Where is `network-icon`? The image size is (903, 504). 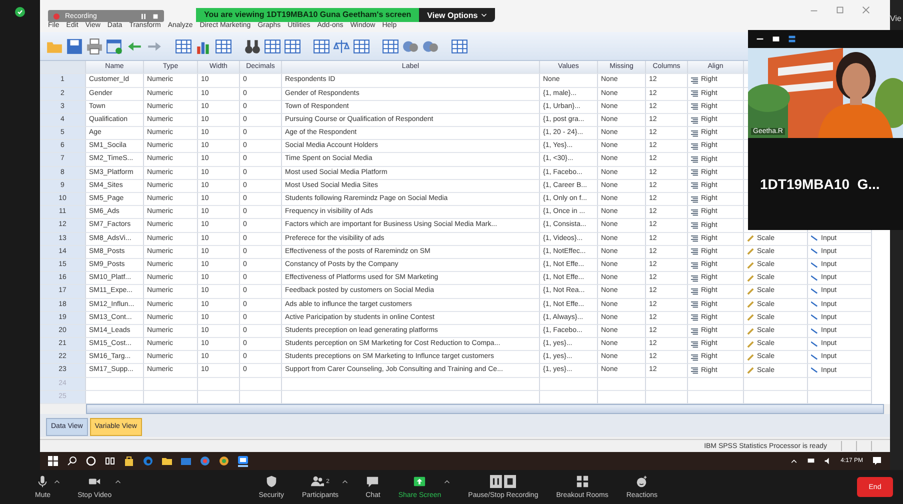 network-icon is located at coordinates (810, 461).